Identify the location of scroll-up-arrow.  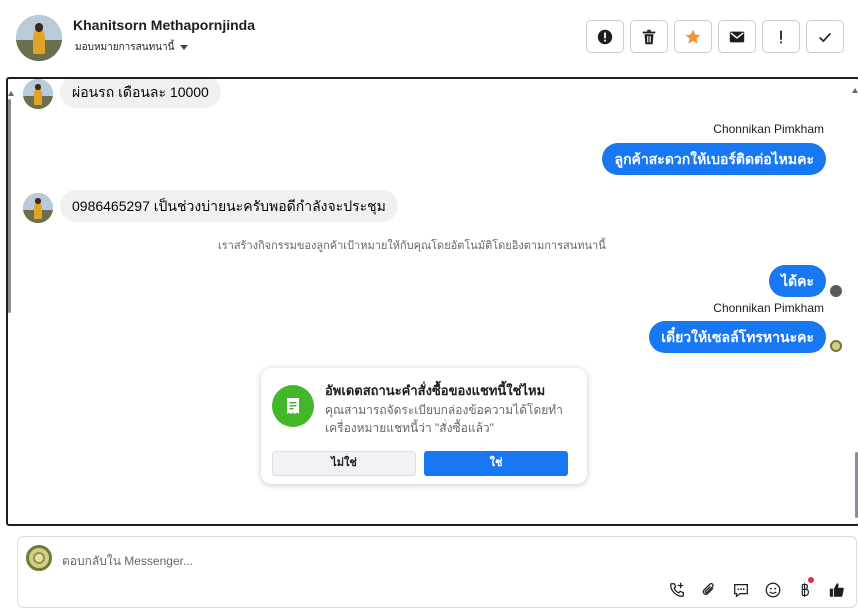
(11, 93).